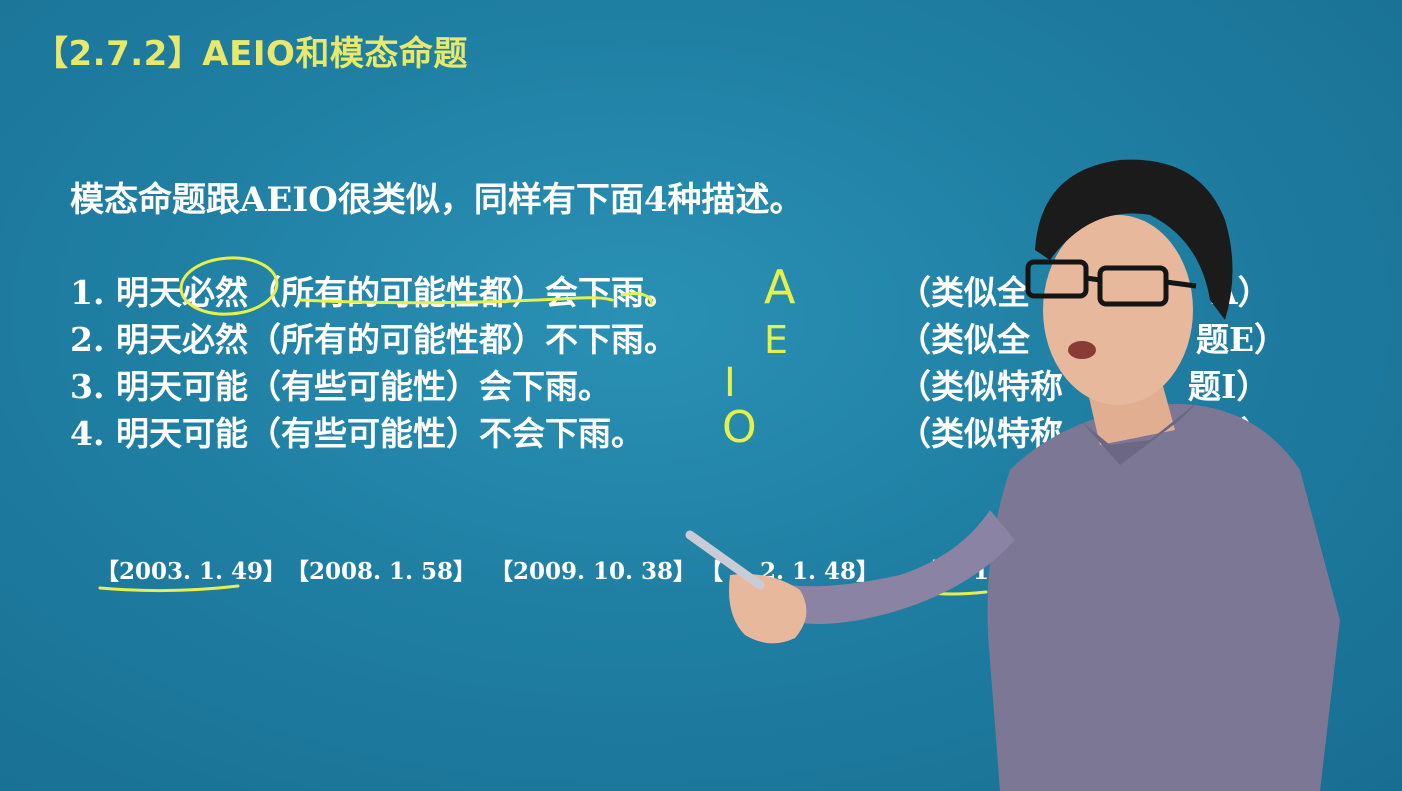  What do you see at coordinates (1118, 310) in the screenshot?
I see `presenter-face` at bounding box center [1118, 310].